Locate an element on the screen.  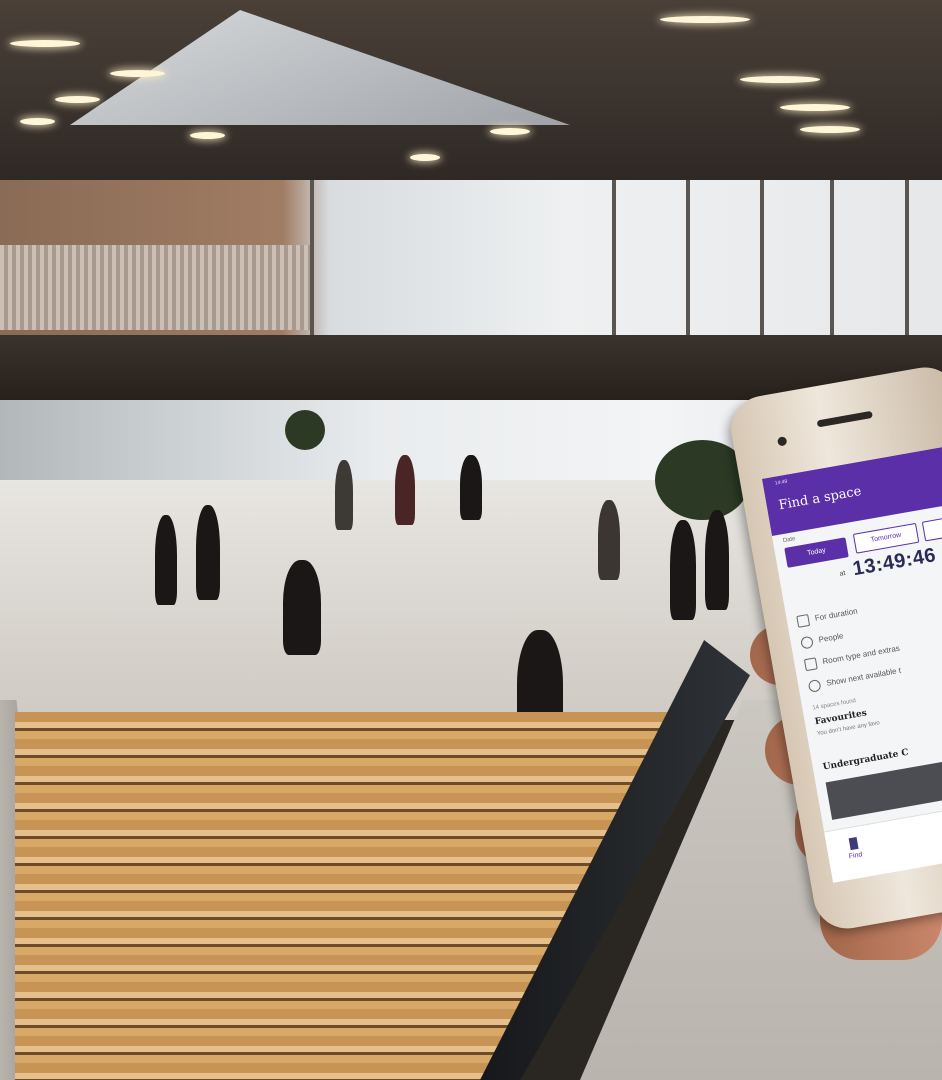
filter-duration: For duration is located at coordinates (827, 616).